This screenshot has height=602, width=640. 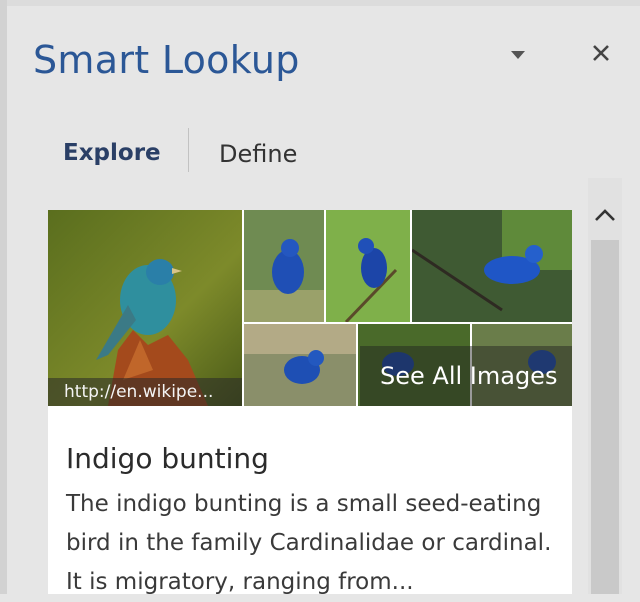 I want to click on window-top-edge, so click(x=320, y=3).